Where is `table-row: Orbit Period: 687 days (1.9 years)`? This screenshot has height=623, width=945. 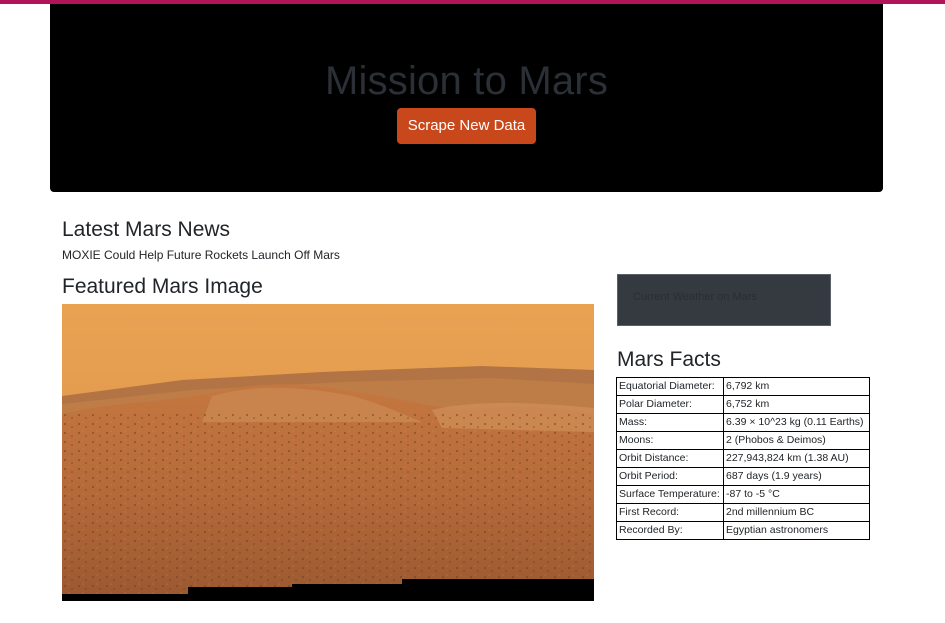 table-row: Orbit Period: 687 days (1.9 years) is located at coordinates (743, 476).